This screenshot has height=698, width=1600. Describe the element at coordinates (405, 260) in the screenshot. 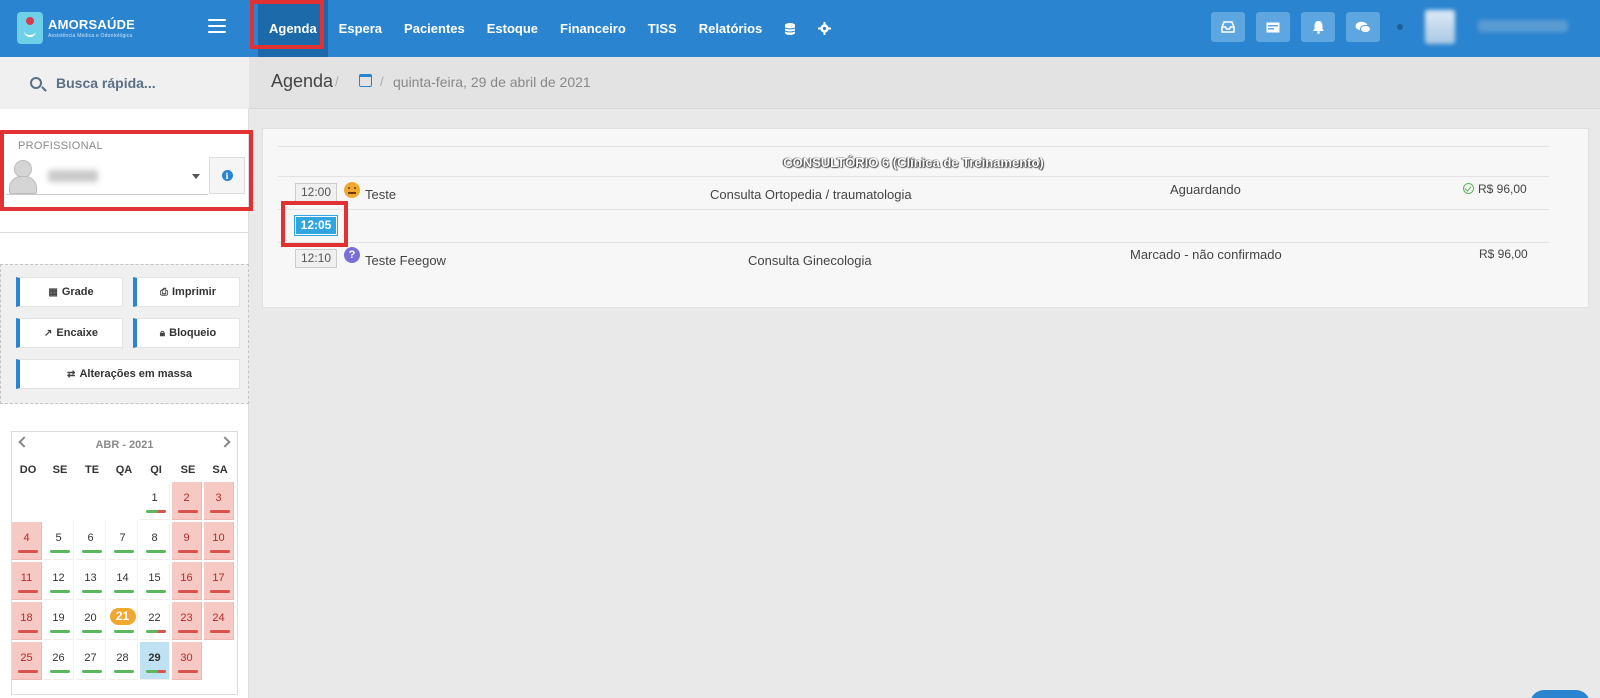

I see `patient-name: Teste Feegow` at that location.